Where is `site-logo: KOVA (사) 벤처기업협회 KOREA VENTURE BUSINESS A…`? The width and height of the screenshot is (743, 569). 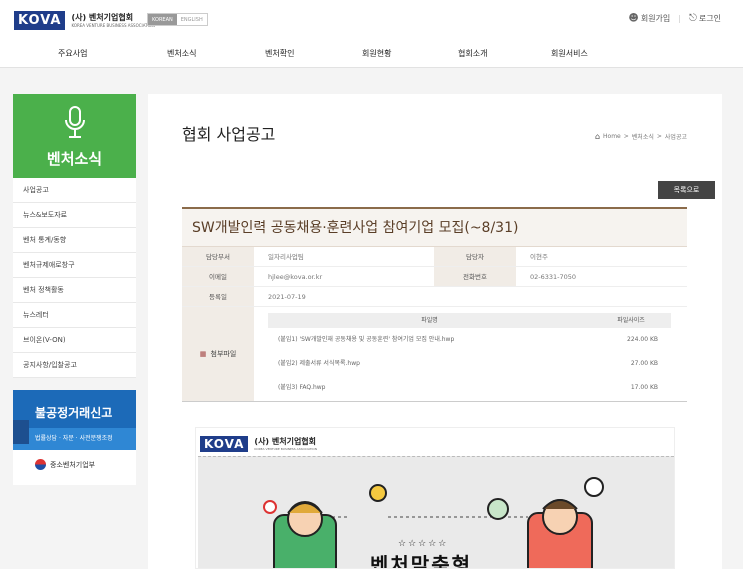 site-logo: KOVA (사) 벤처기업협회 KOREA VENTURE BUSINESS A… is located at coordinates (84, 20).